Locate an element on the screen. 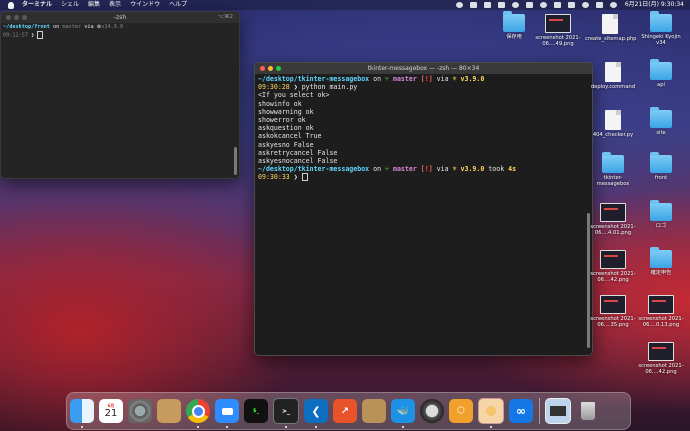 The height and width of the screenshot is (431, 690). infinity-icon: ∞ is located at coordinates (521, 411).